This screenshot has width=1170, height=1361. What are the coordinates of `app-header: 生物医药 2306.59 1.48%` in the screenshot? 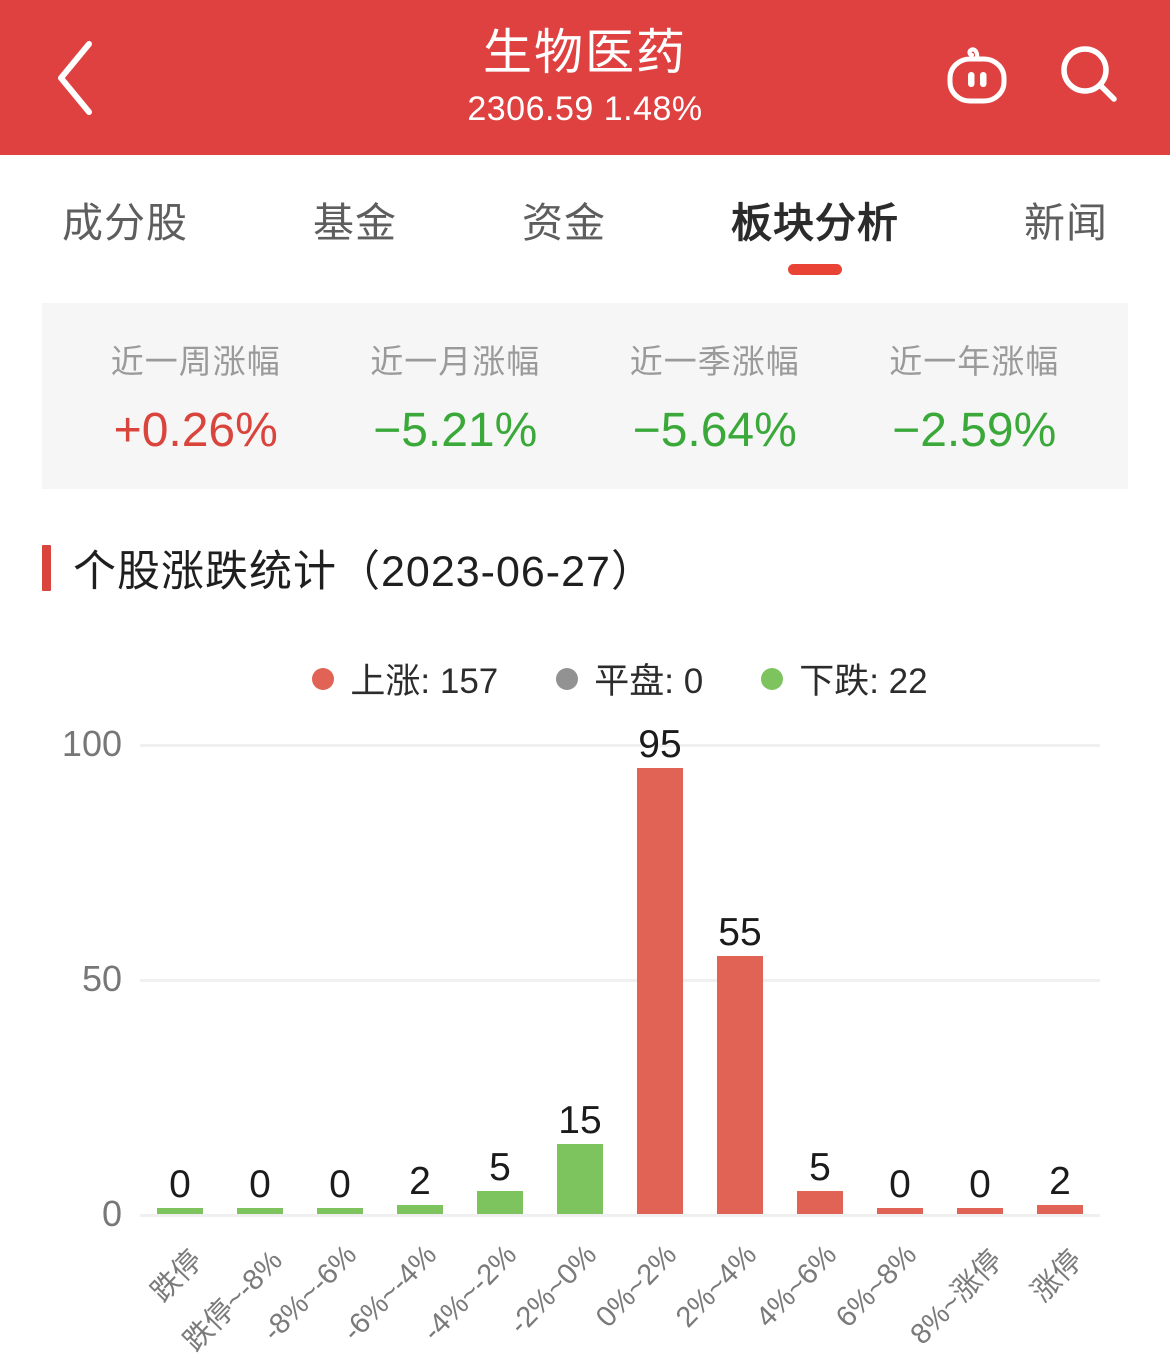 It's located at (585, 77).